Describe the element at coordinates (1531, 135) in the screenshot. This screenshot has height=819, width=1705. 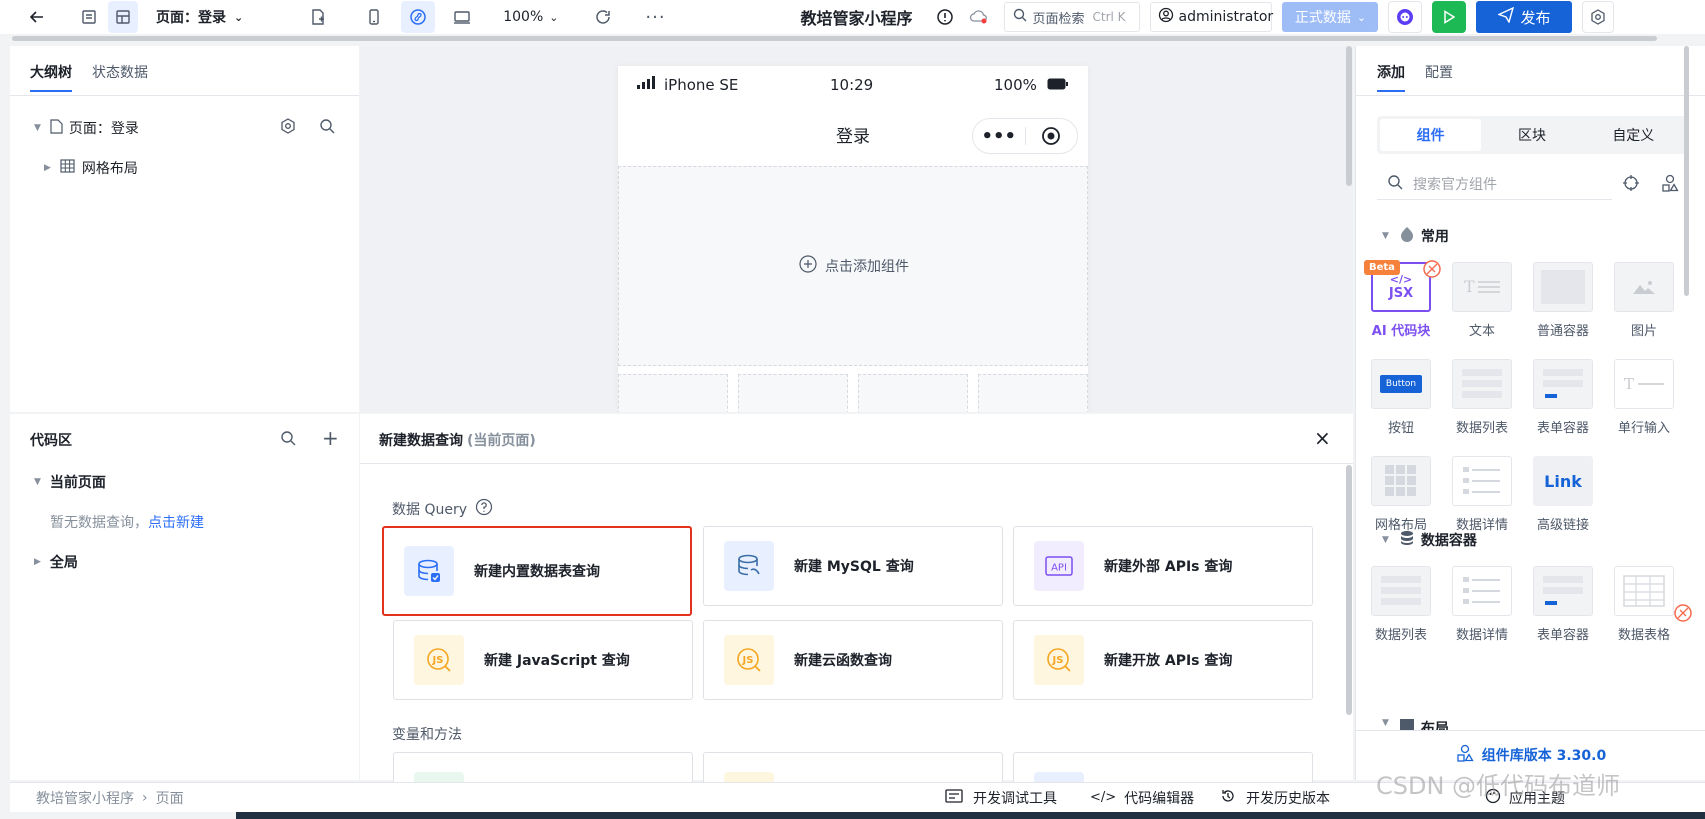
I see `seg-blocks: 区块` at that location.